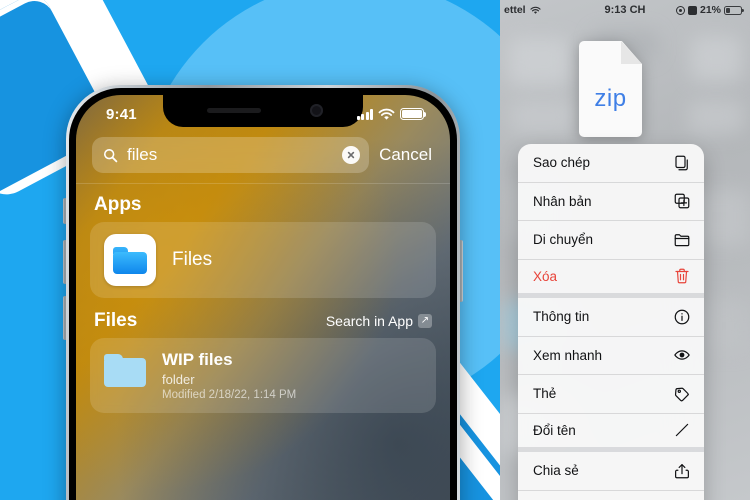 The width and height of the screenshot is (750, 500). I want to click on app-result-files: Files, so click(263, 260).